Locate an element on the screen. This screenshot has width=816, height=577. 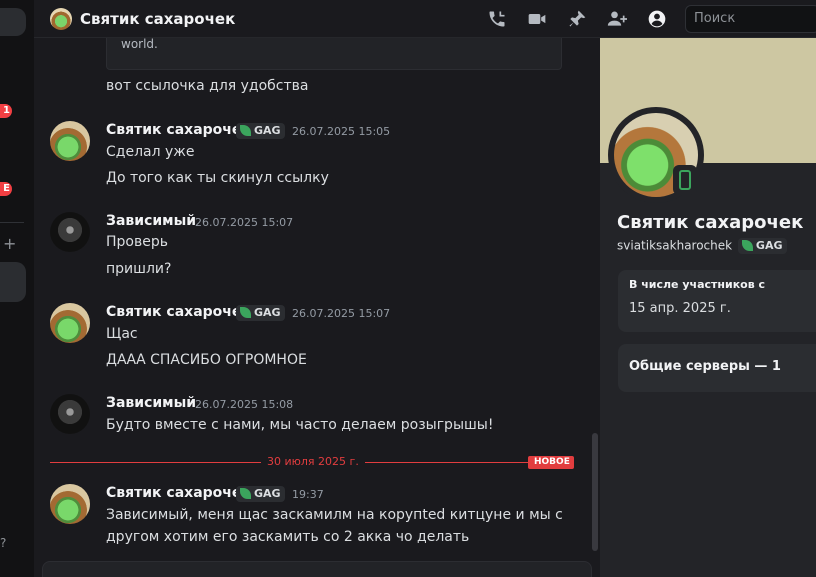
mobile-icon is located at coordinates (685, 180).